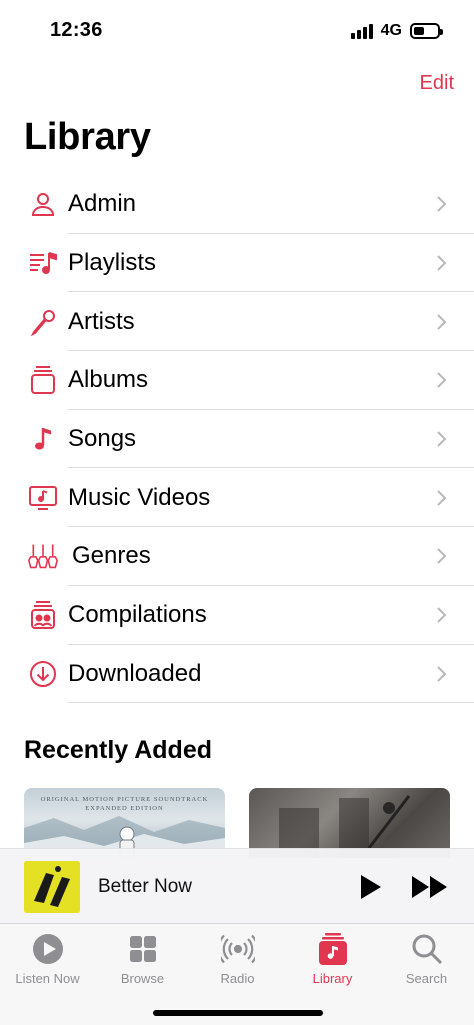 This screenshot has height=1025, width=474. What do you see at coordinates (237, 322) in the screenshot?
I see `library-item-artists: Artists` at bounding box center [237, 322].